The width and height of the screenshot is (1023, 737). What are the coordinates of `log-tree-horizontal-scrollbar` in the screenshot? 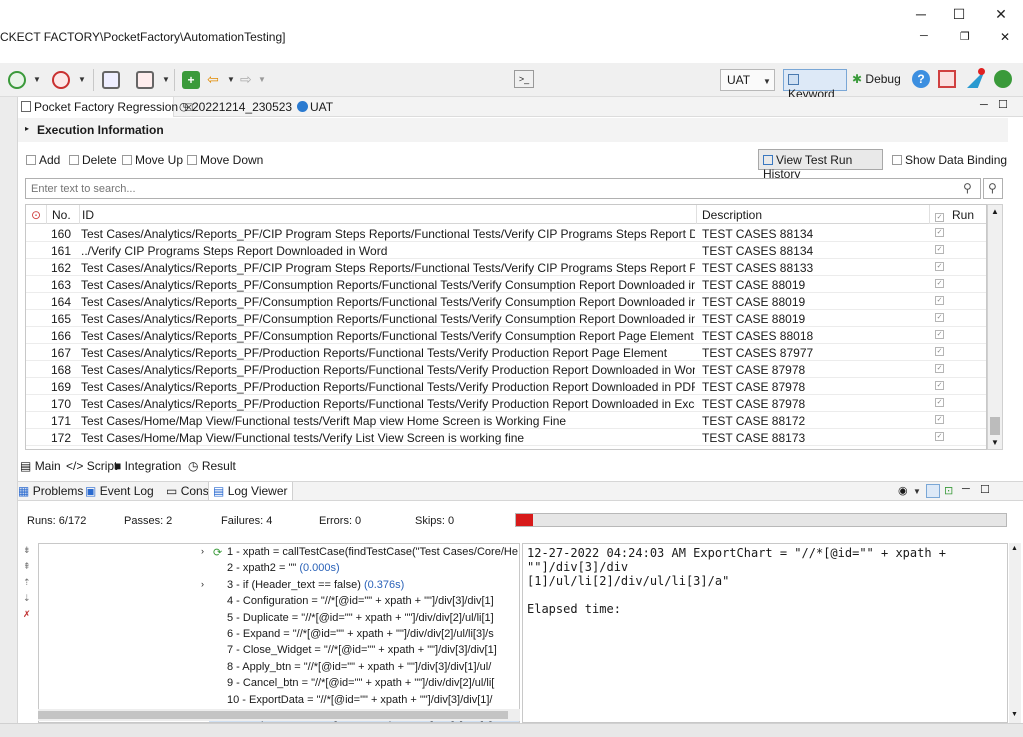 It's located at (279, 715).